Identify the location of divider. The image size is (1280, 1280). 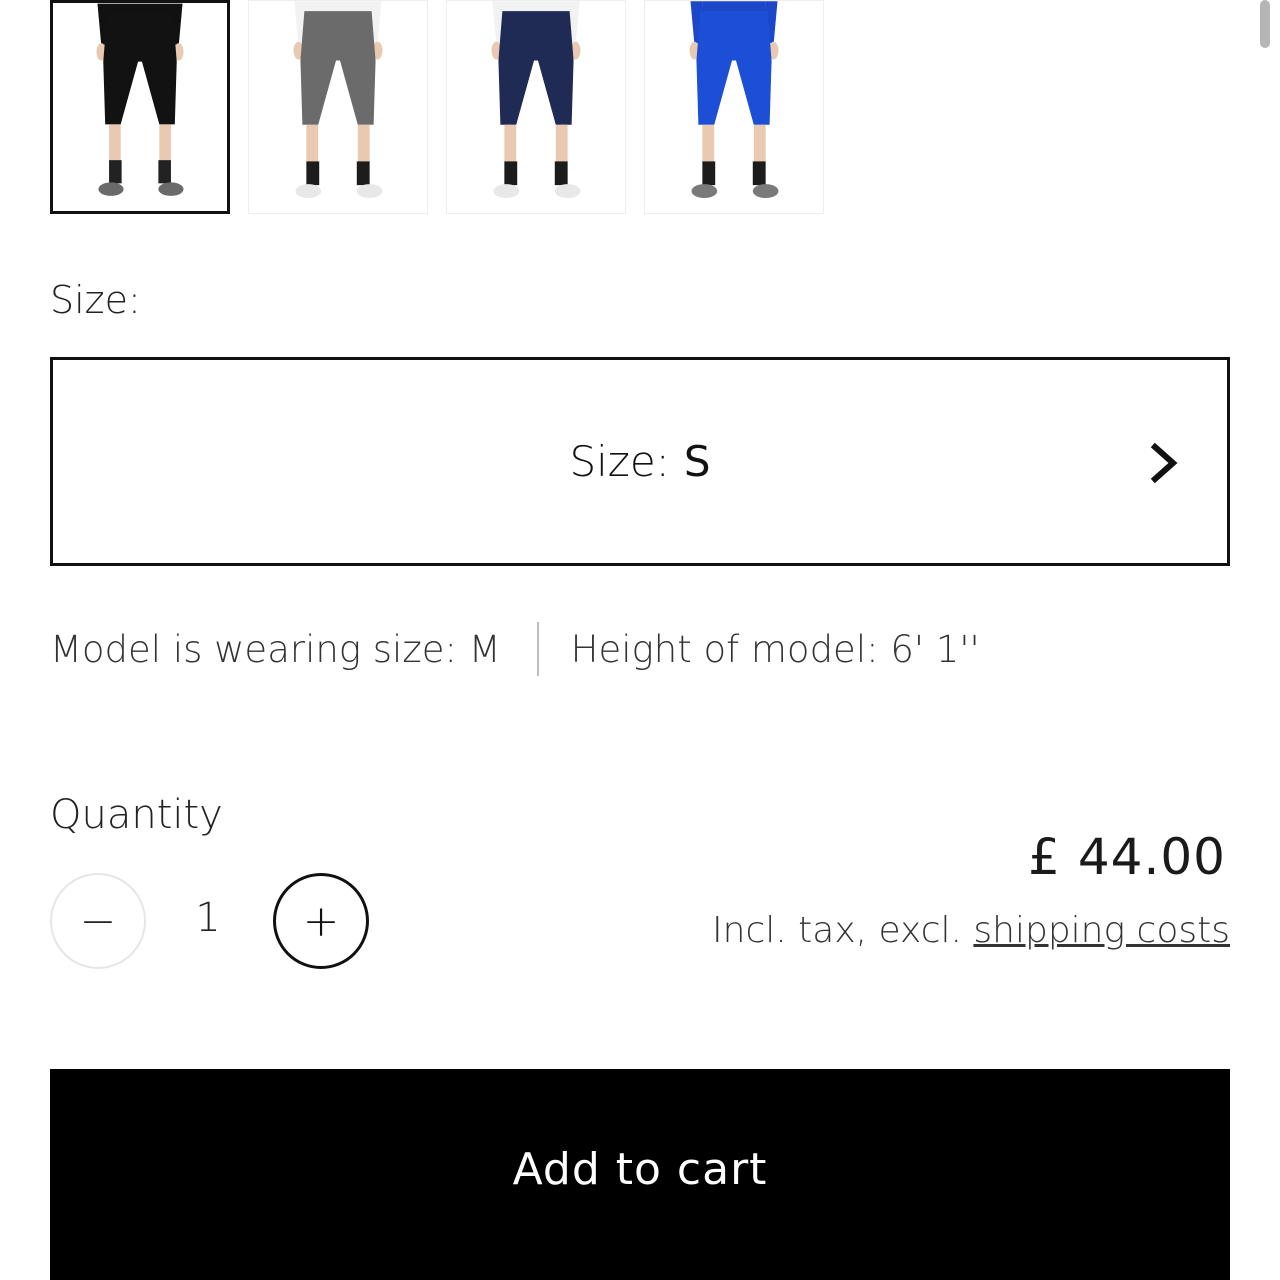
(537, 649).